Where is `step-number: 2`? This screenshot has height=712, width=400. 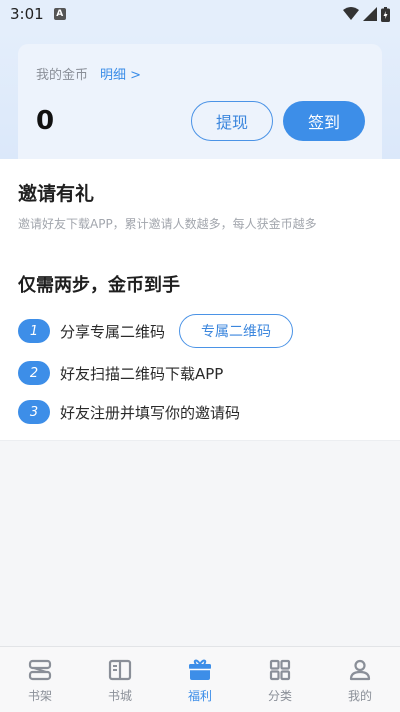 step-number: 2 is located at coordinates (34, 373).